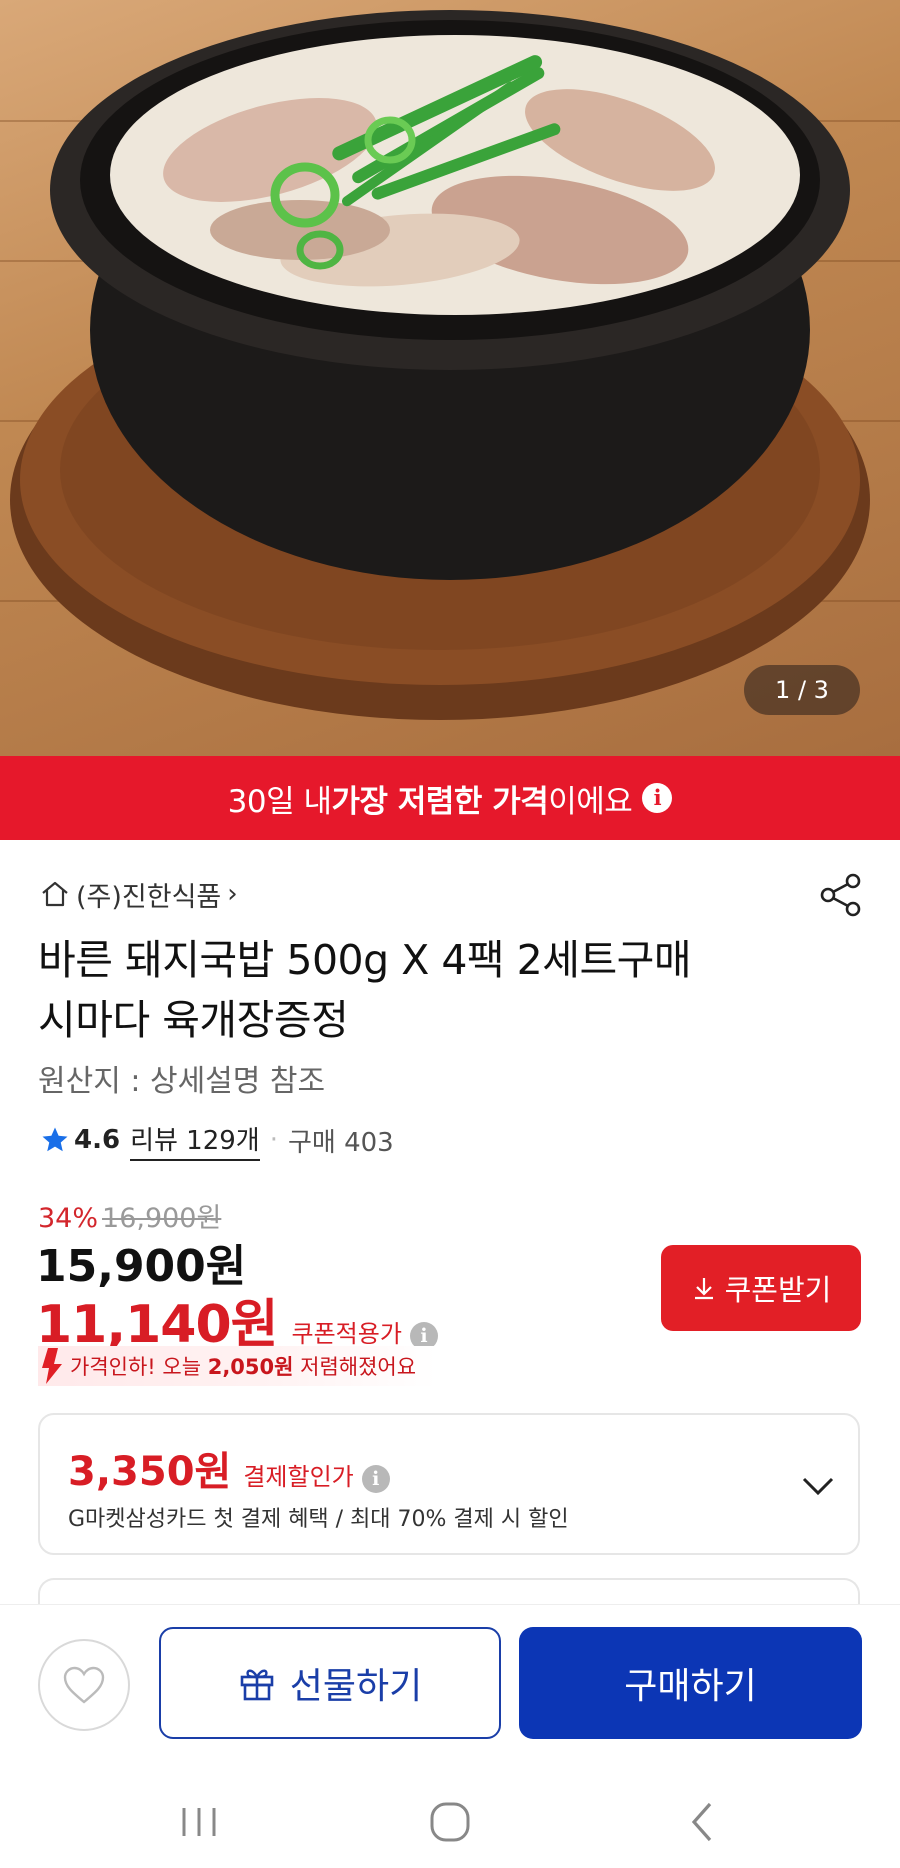  Describe the element at coordinates (257, 1685) in the screenshot. I see `gift-icon` at that location.